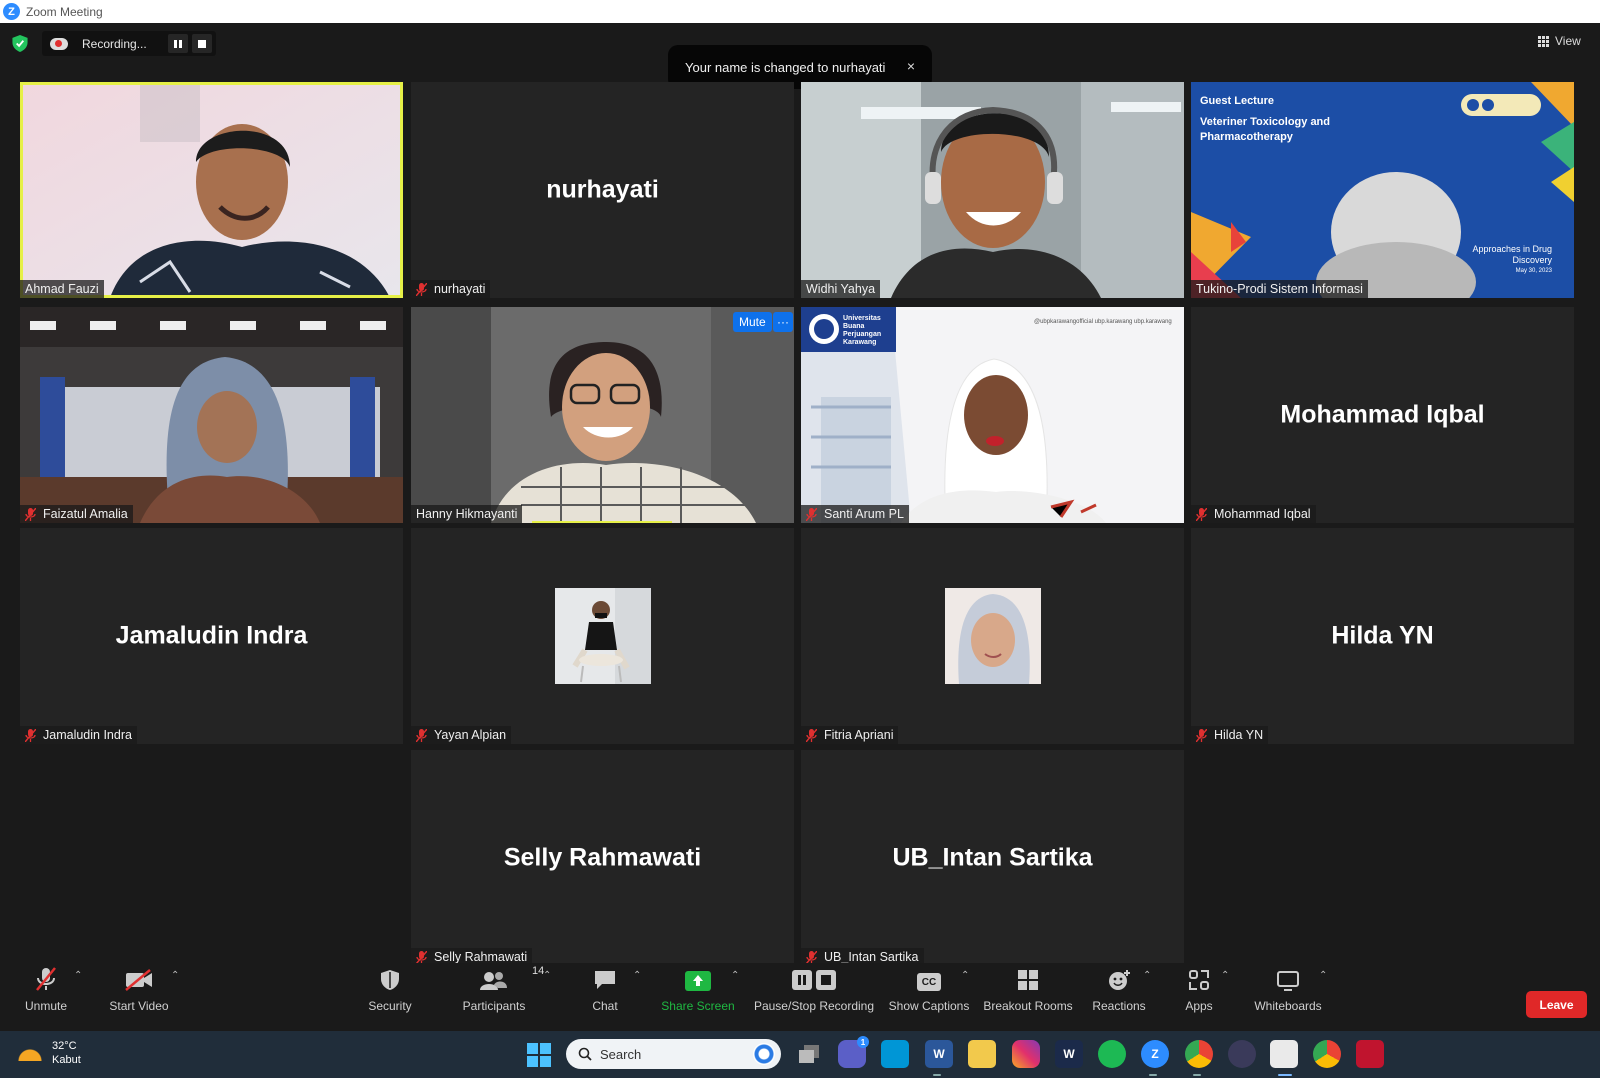 The width and height of the screenshot is (1600, 1078). I want to click on video-tile-nurhayati: nurhayati nurhayati, so click(602, 190).